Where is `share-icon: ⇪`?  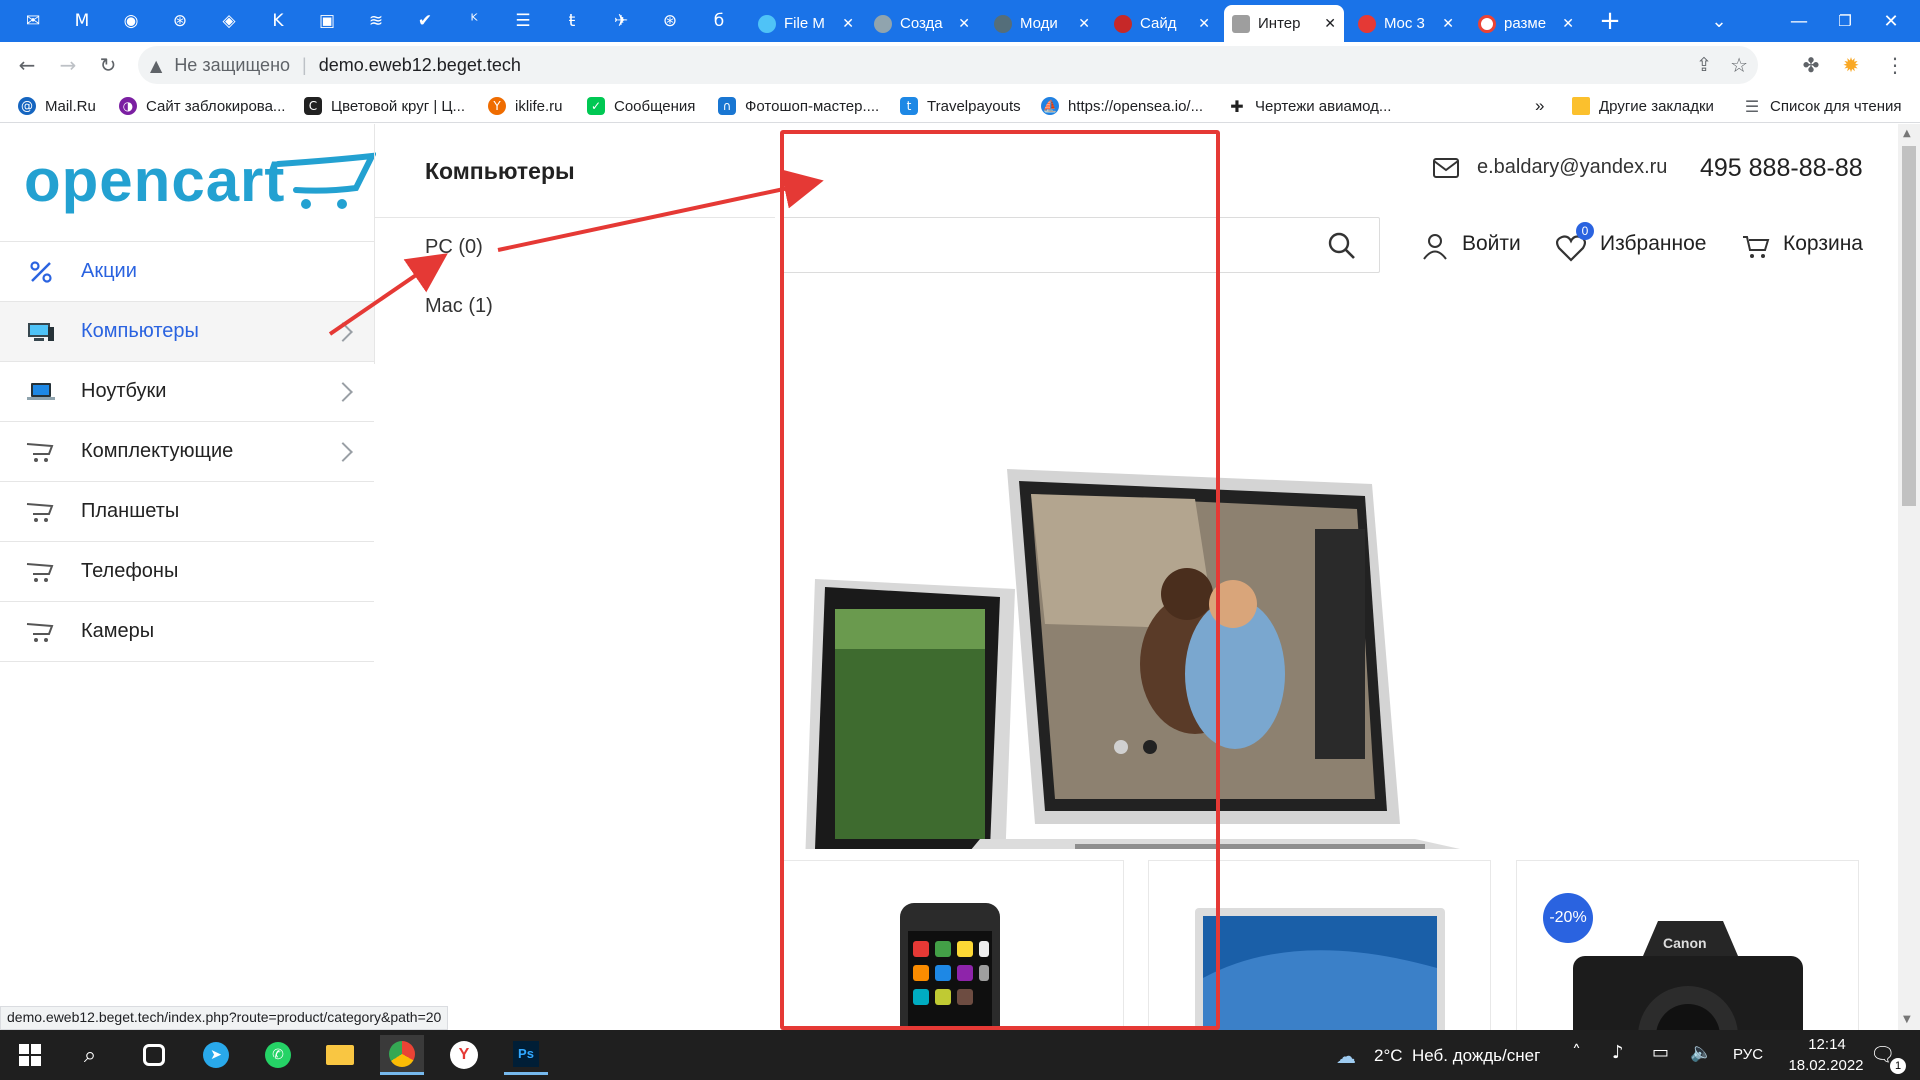
share-icon: ⇪ is located at coordinates (1704, 65).